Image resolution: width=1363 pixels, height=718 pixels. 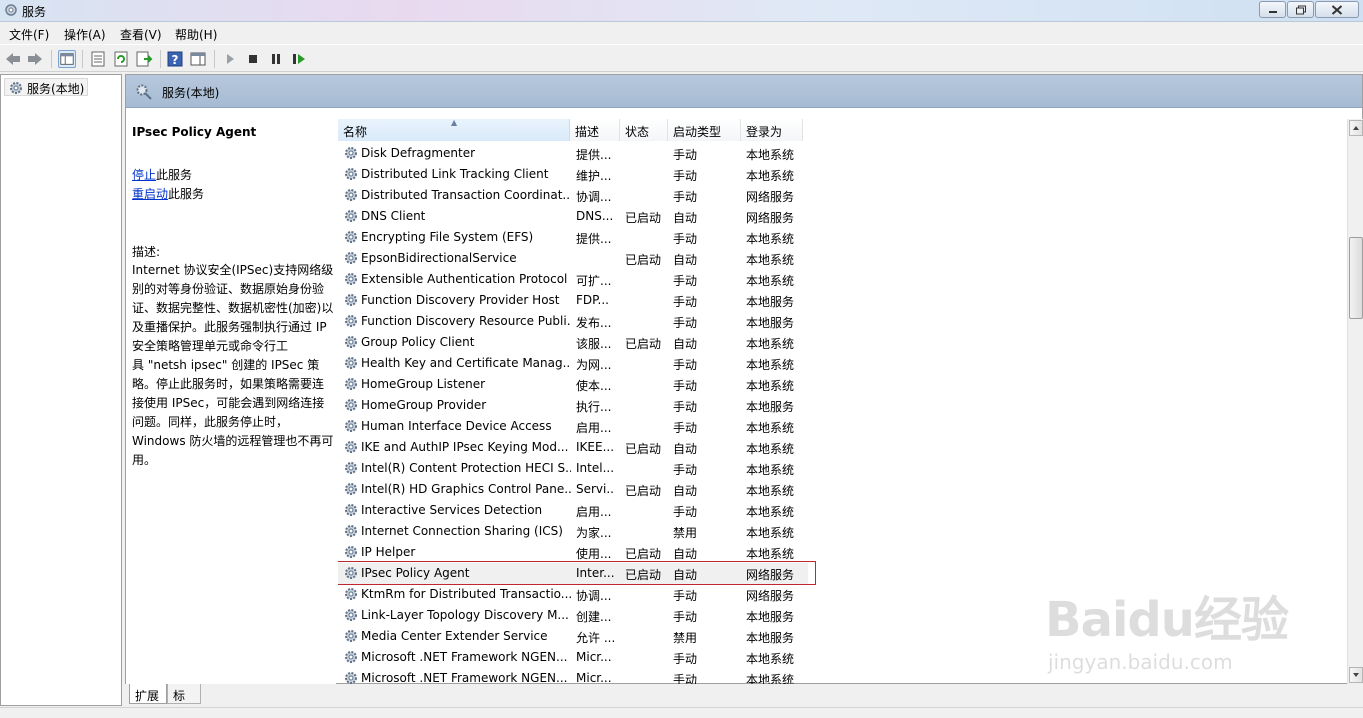 I want to click on service-name-cell: Interactive Services Detection, so click(x=452, y=510).